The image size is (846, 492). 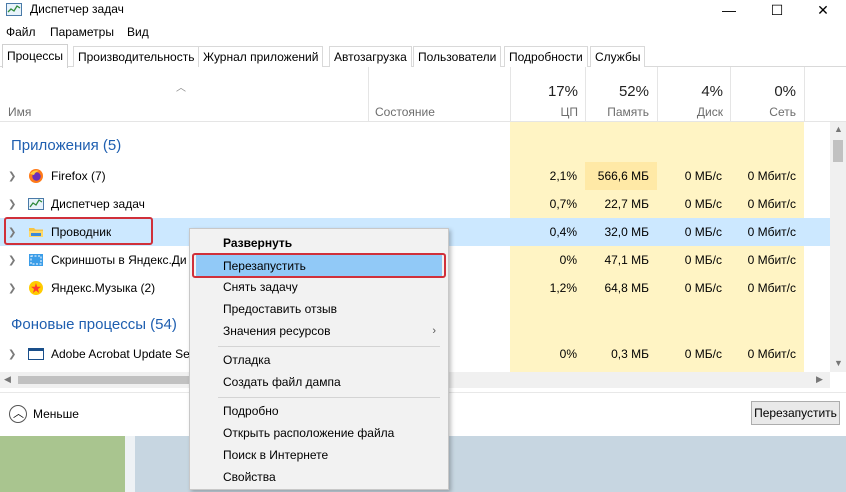 I want to click on tab-details: Подробности, so click(x=546, y=56).